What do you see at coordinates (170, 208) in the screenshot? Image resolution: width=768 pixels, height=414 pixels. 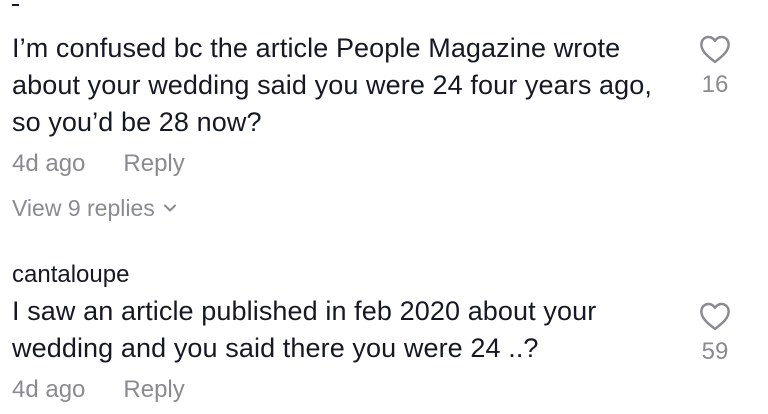 I see `chevron-down-icon` at bounding box center [170, 208].